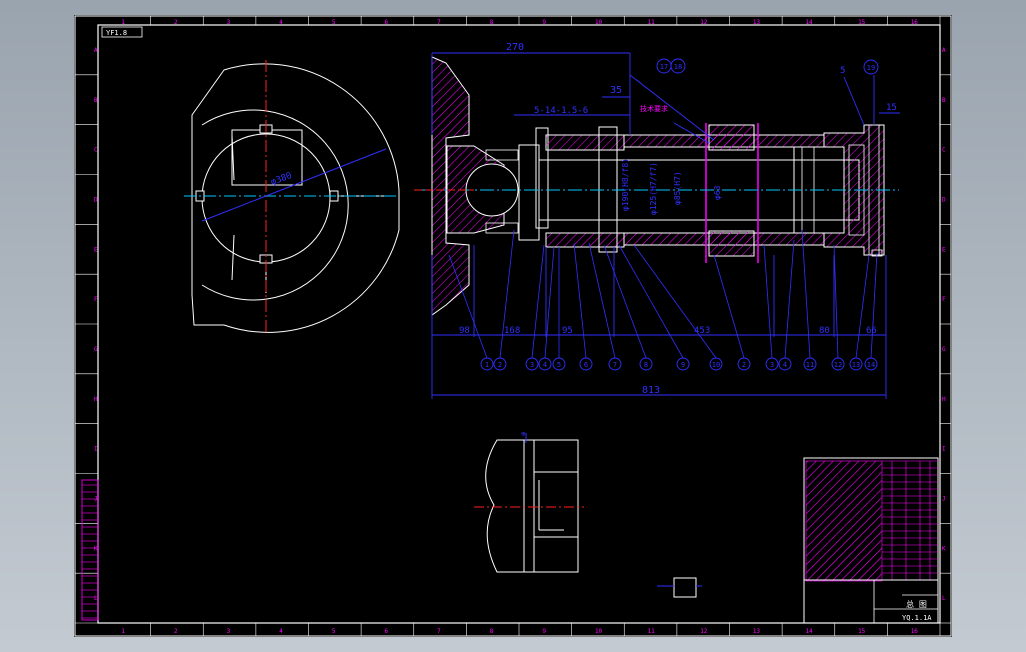  What do you see at coordinates (616, 90) in the screenshot?
I see `dim-top-step: 35` at bounding box center [616, 90].